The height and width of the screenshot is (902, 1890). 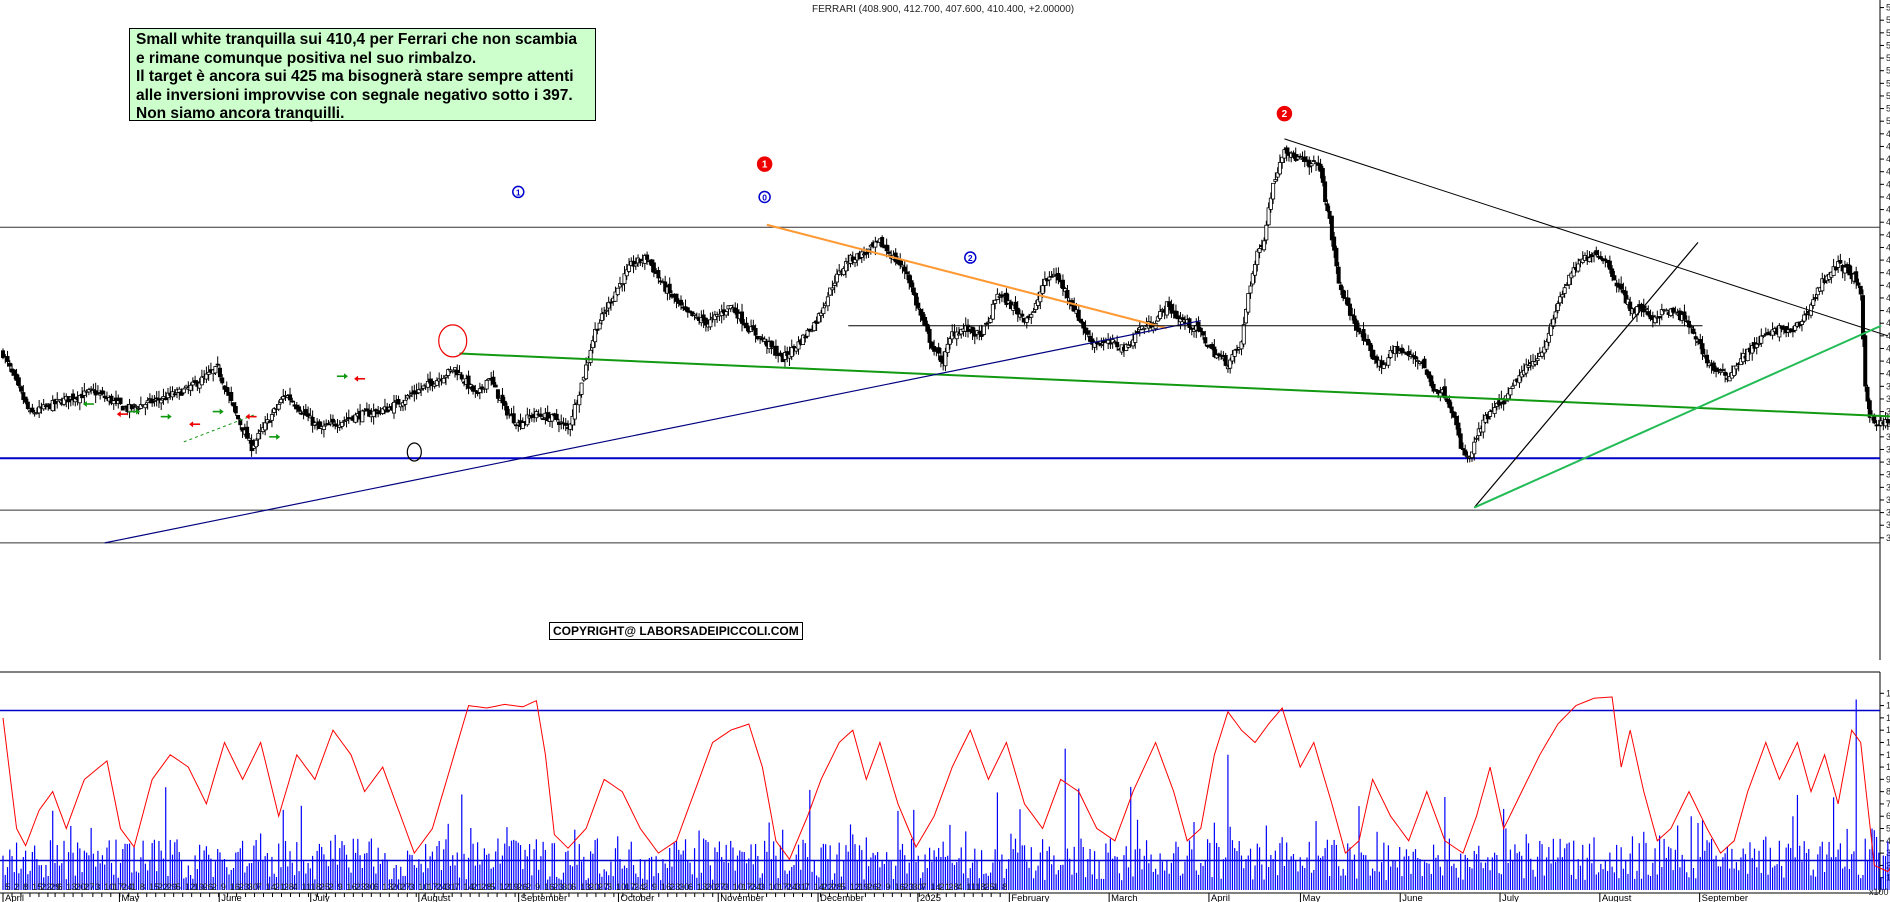 I want to click on price-tick-label: 495, so click(x=1888, y=134).